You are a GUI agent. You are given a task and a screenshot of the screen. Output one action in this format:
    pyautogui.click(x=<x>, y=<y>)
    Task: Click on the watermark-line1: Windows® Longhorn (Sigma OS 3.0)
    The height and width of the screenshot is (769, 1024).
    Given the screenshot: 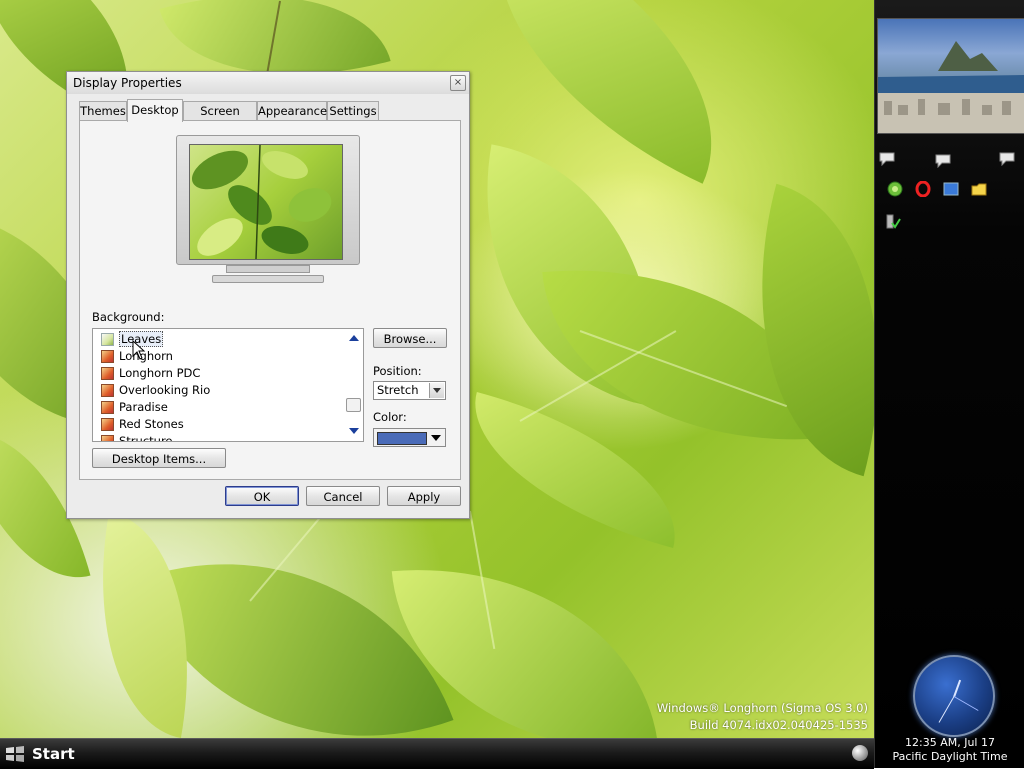 What is the action you would take?
    pyautogui.click(x=762, y=708)
    